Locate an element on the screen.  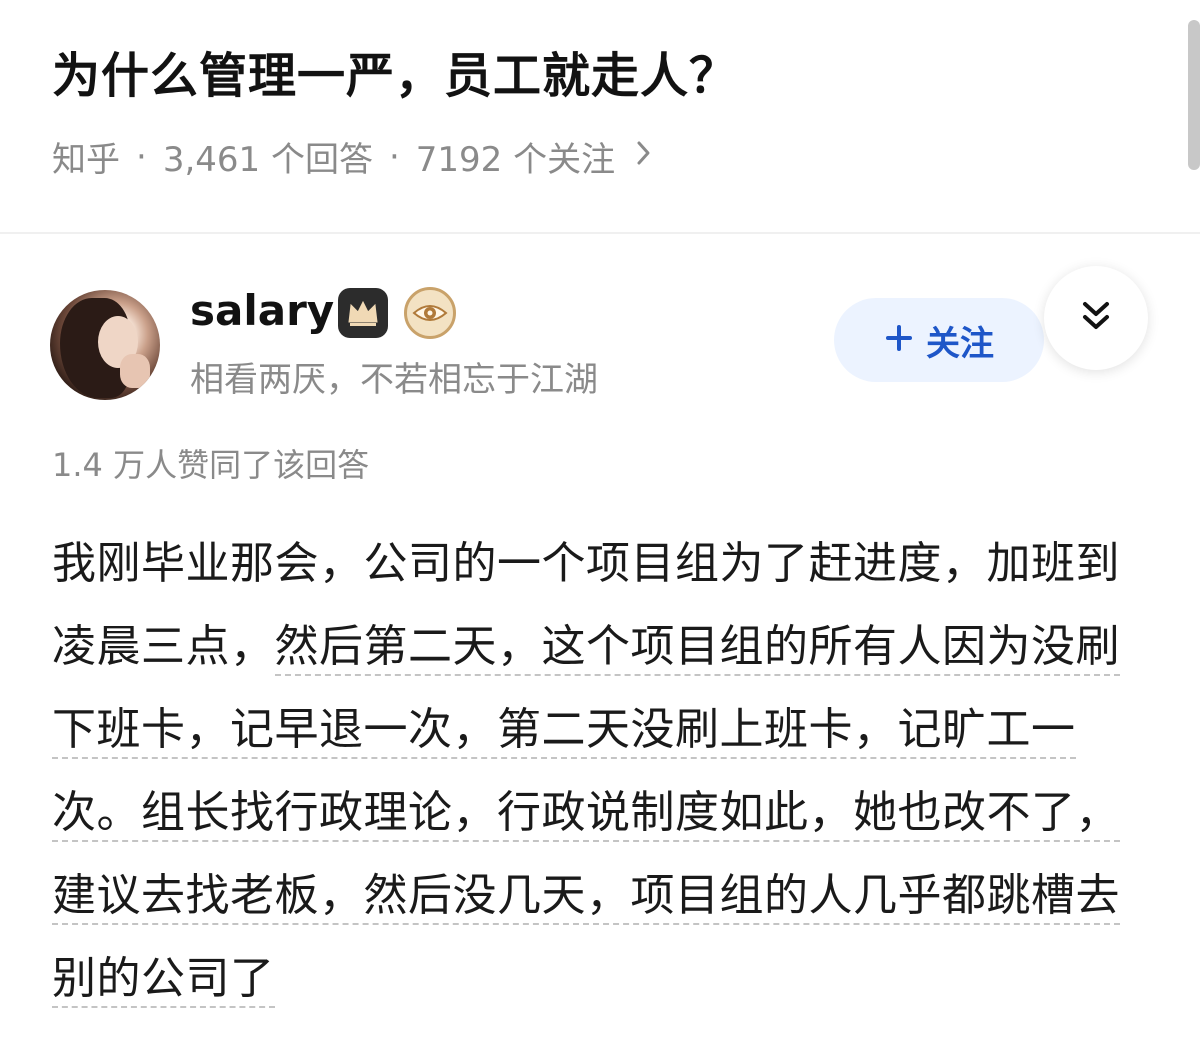
collapse-button is located at coordinates (1096, 318).